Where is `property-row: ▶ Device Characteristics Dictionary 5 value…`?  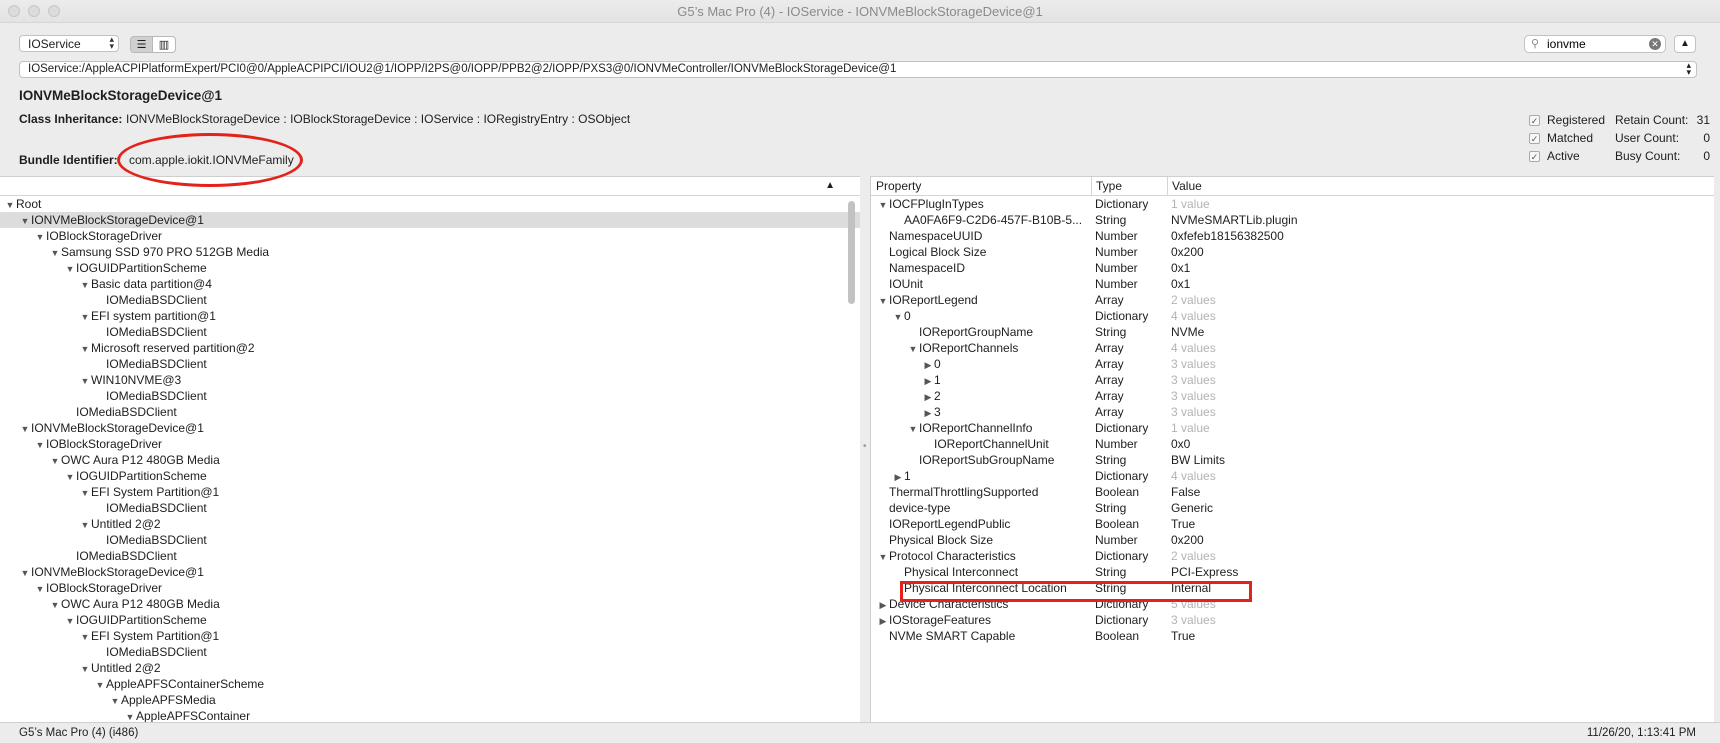 property-row: ▶ Device Characteristics Dictionary 5 value… is located at coordinates (1292, 604).